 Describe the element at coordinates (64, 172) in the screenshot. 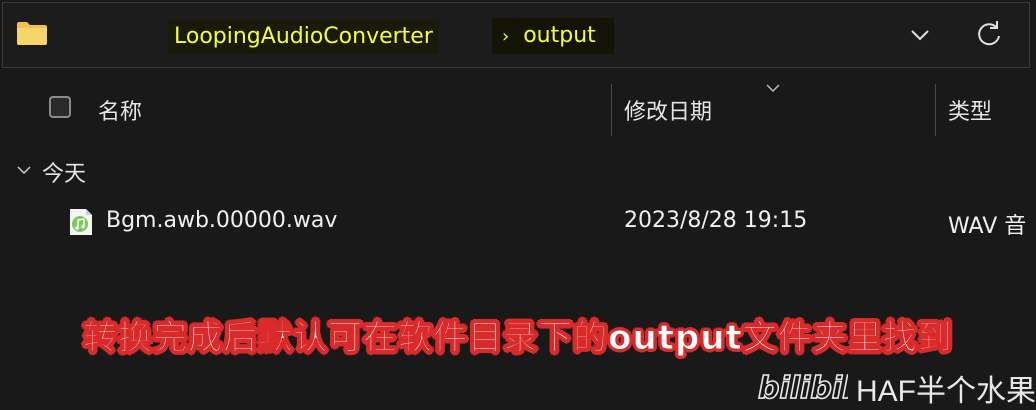

I see `group-header-today: 今天` at that location.